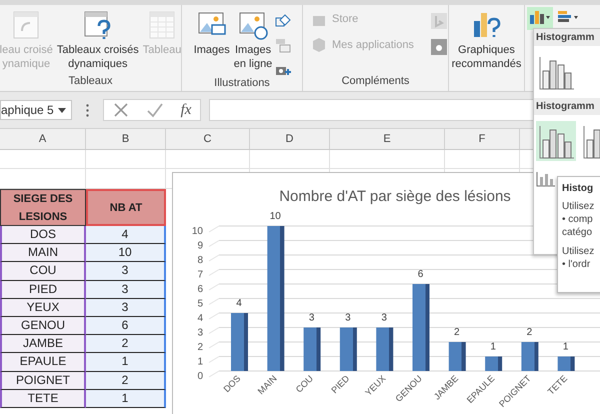  Describe the element at coordinates (186, 110) in the screenshot. I see `insert-function-button: fx` at that location.